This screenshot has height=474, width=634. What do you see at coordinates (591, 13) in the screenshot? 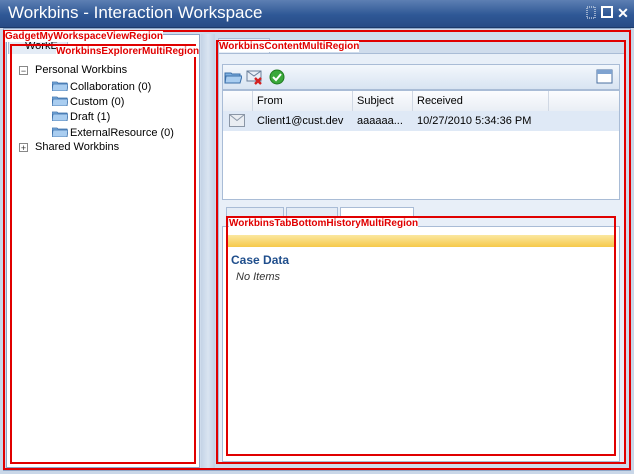
I see `restore-icon` at bounding box center [591, 13].